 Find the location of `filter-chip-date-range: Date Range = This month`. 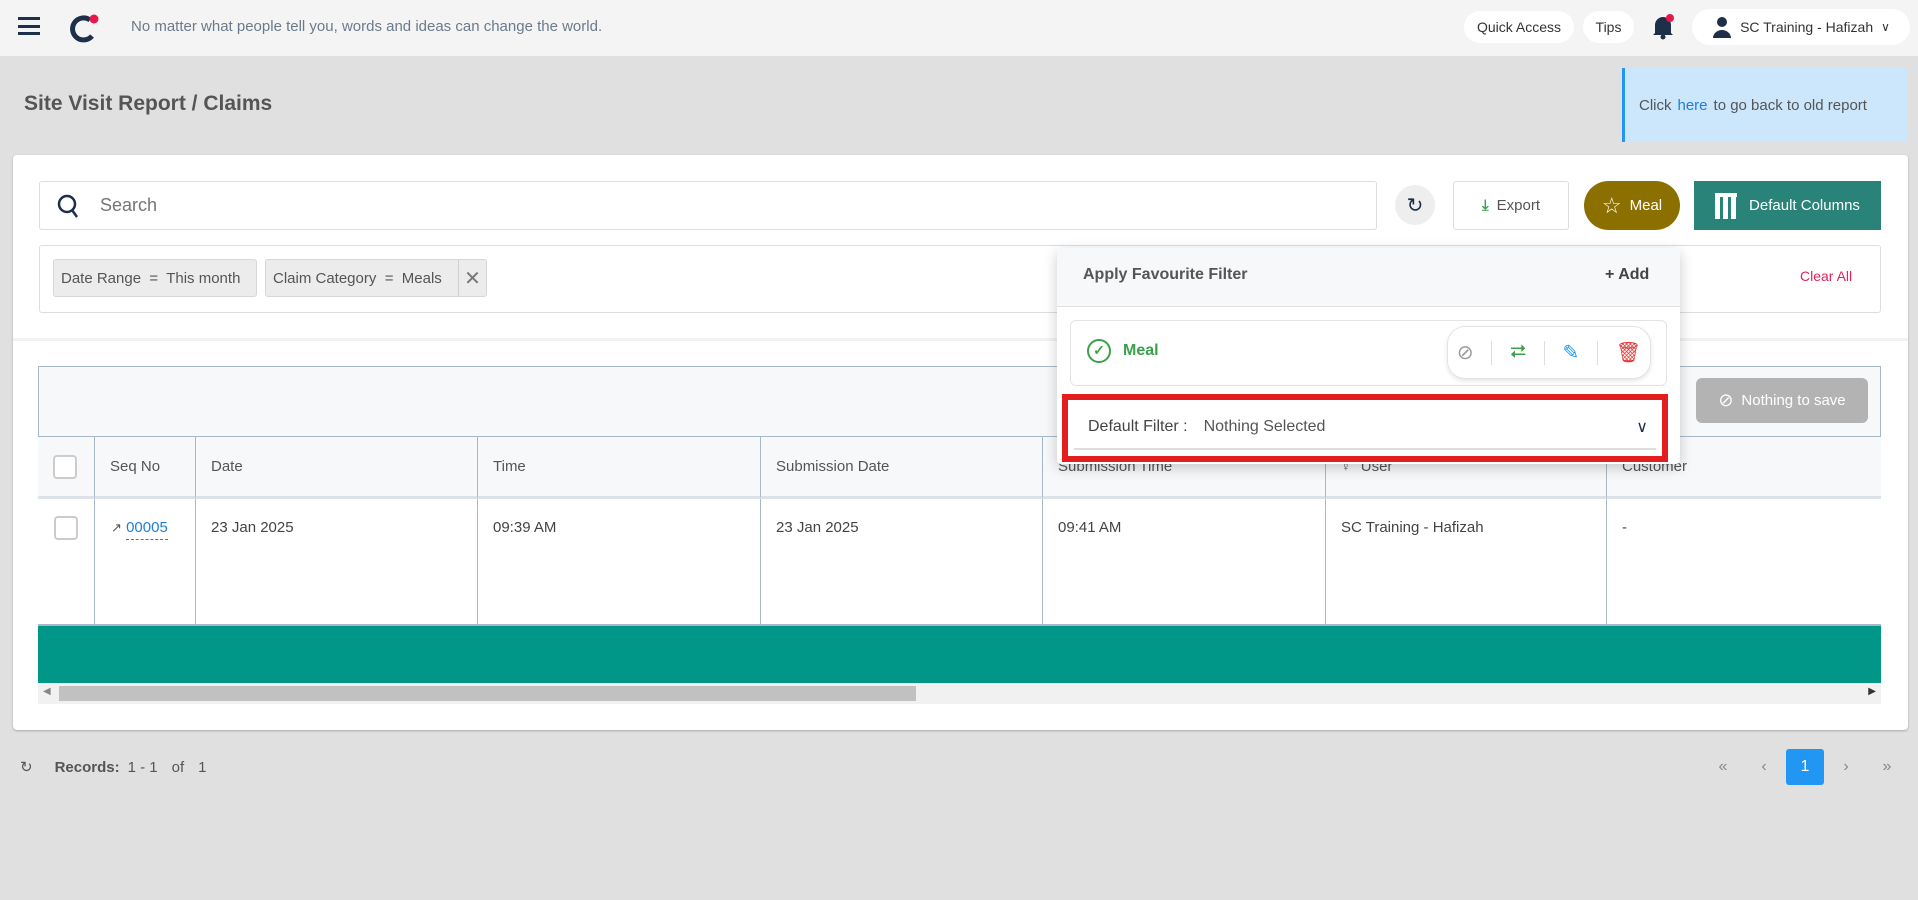

filter-chip-date-range: Date Range = This month is located at coordinates (155, 278).